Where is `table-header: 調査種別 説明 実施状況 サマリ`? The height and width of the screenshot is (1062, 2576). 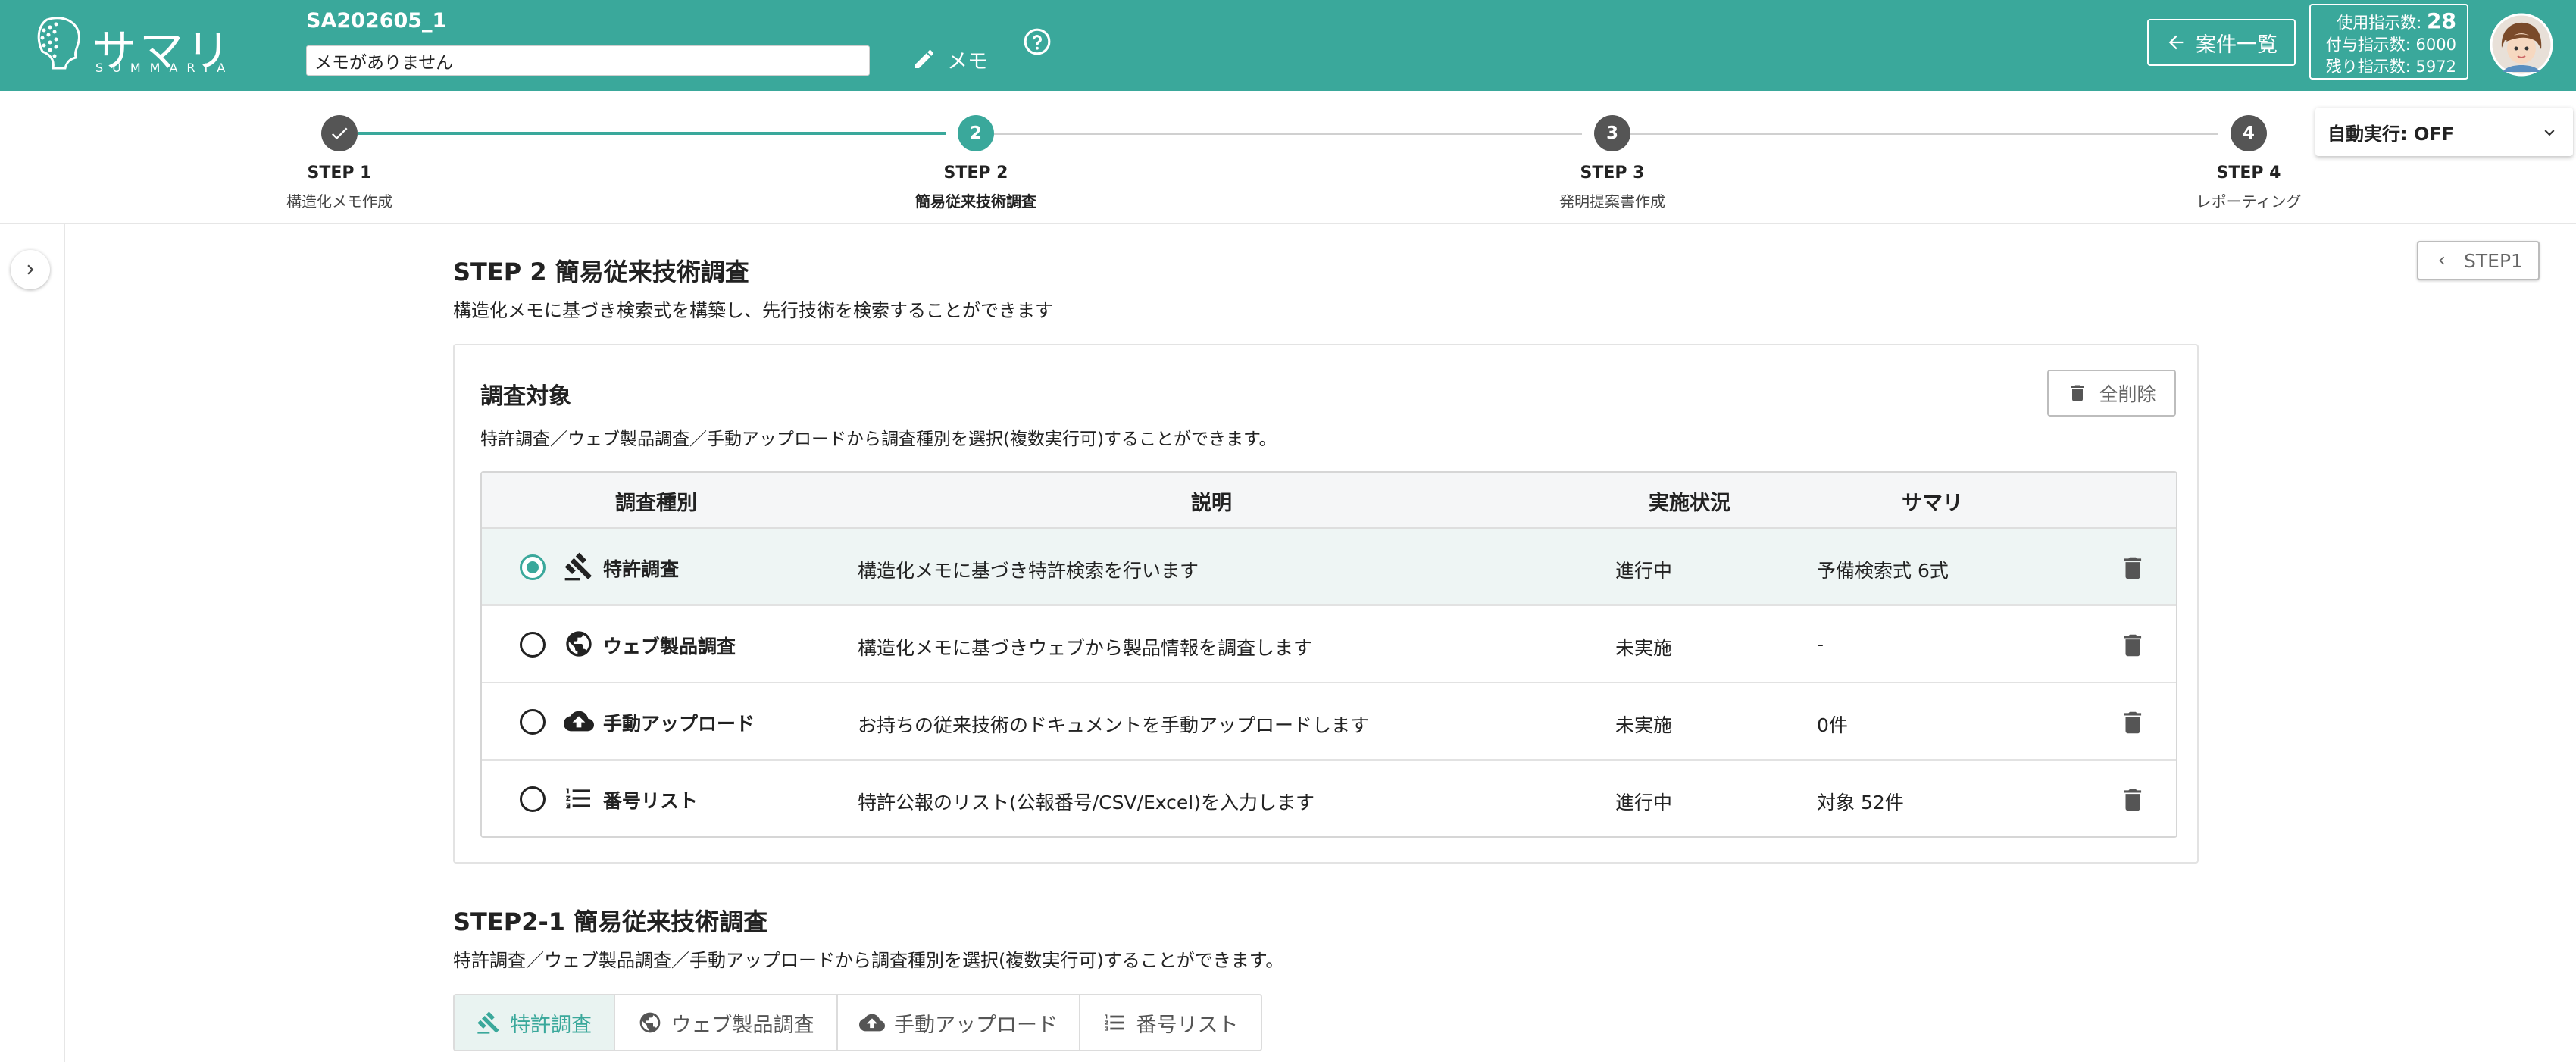
table-header: 調査種別 説明 実施状況 サマリ is located at coordinates (1329, 501).